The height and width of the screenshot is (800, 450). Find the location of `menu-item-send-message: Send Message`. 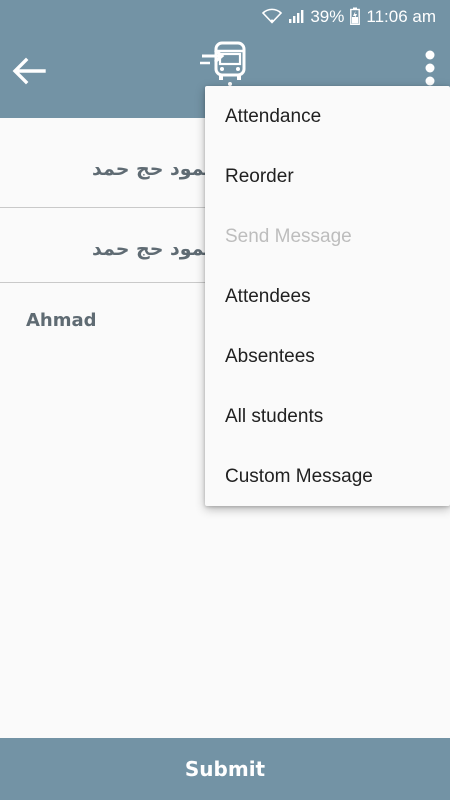

menu-item-send-message: Send Message is located at coordinates (327, 237).